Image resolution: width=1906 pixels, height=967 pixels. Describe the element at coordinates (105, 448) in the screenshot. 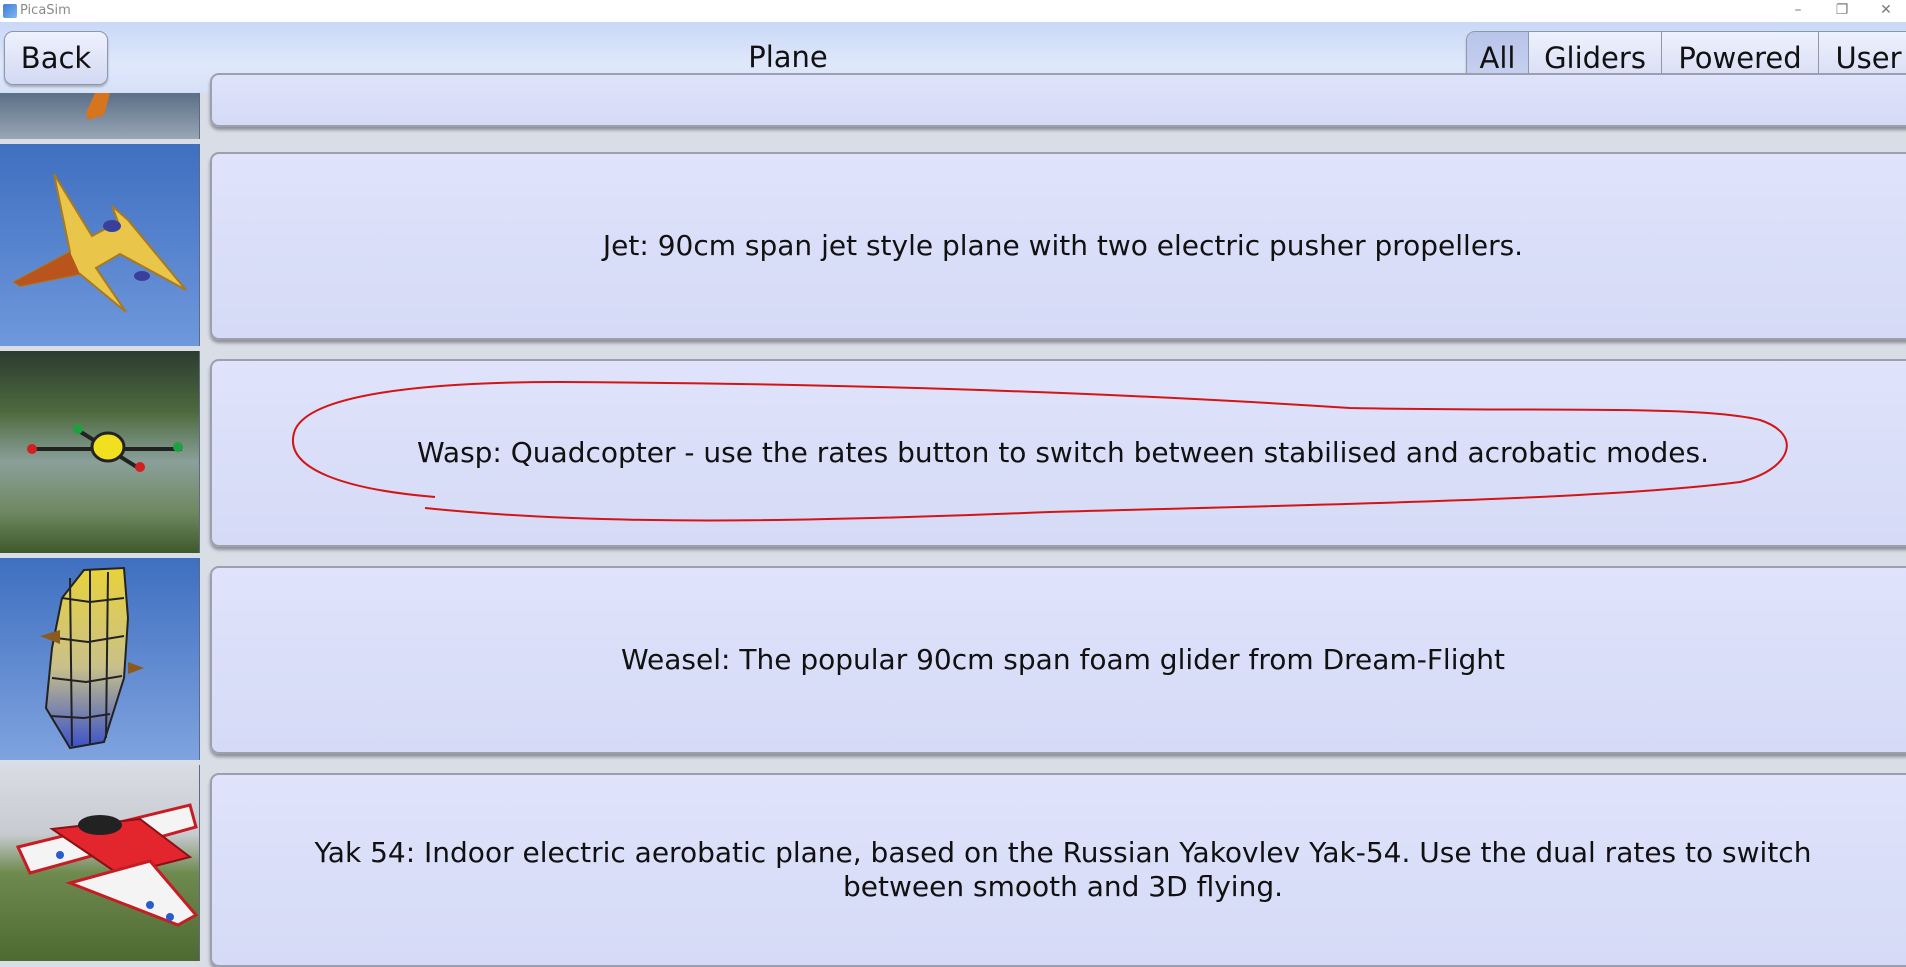

I see `quadcopter-image-icon` at that location.